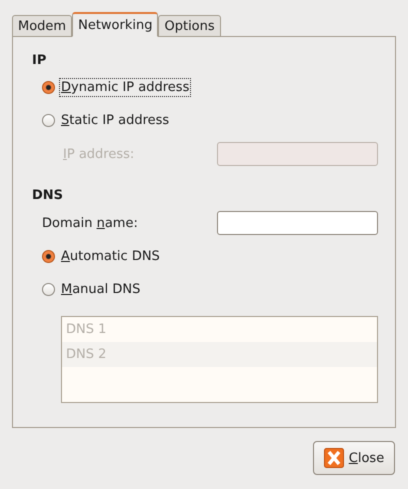  What do you see at coordinates (47, 195) in the screenshot?
I see `section-heading: DNS` at bounding box center [47, 195].